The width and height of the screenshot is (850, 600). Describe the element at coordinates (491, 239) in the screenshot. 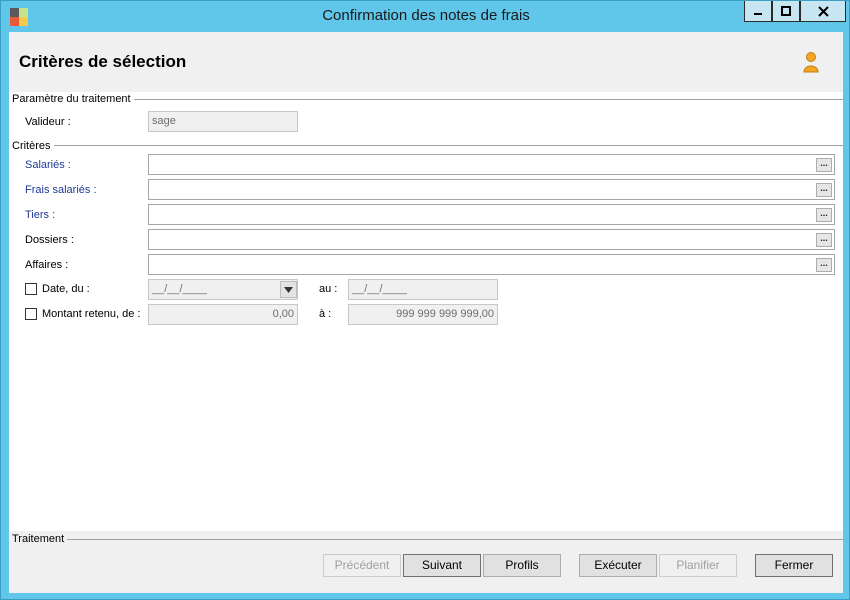

I see `dossiers-field` at that location.